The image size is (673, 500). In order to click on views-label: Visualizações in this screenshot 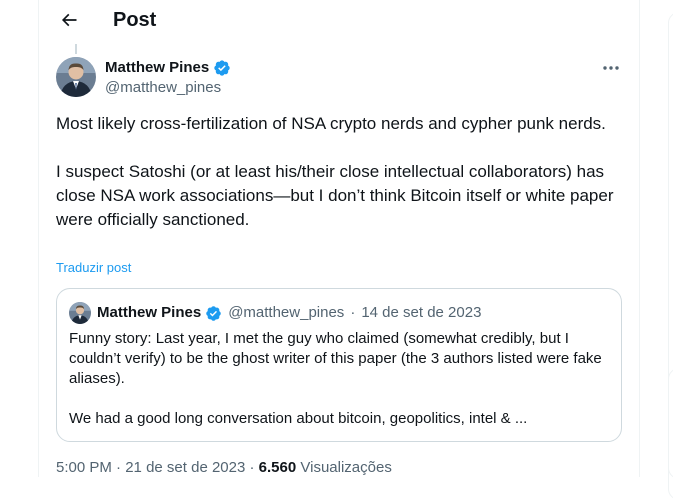, I will do `click(346, 467)`.